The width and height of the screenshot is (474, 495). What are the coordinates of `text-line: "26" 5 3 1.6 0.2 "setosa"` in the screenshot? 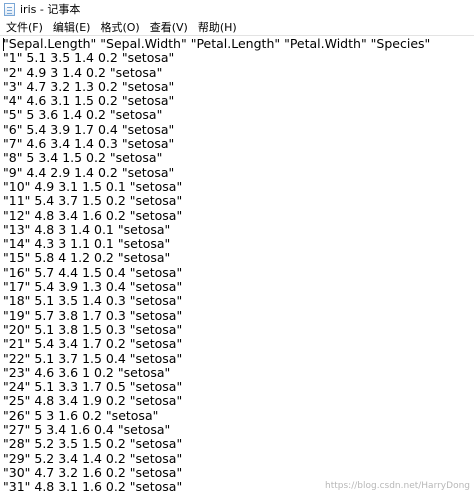 It's located at (81, 415).